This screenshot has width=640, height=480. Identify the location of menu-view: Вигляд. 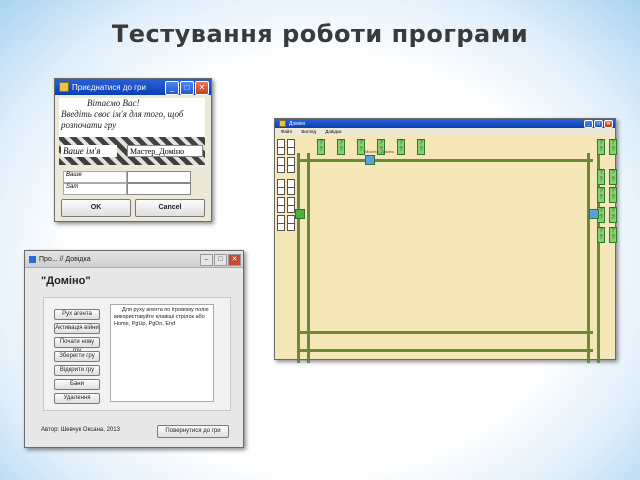
(308, 131).